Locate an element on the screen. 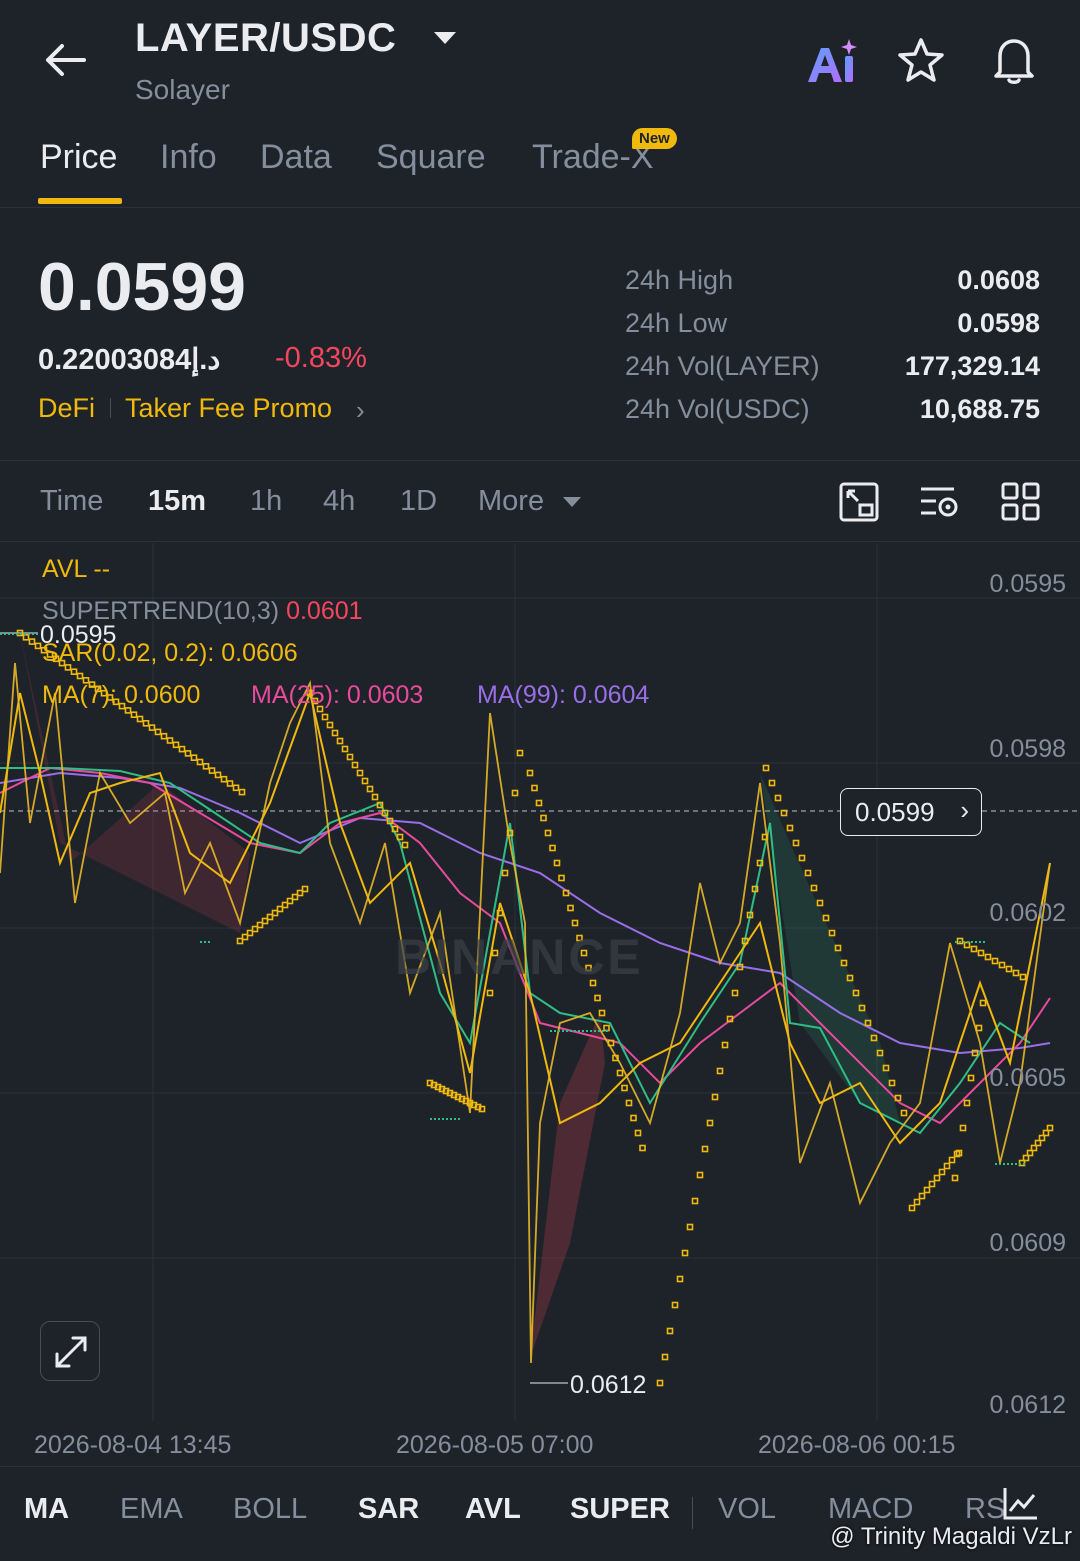 This screenshot has height=1561, width=1080. stat-label: 24h Low is located at coordinates (676, 323).